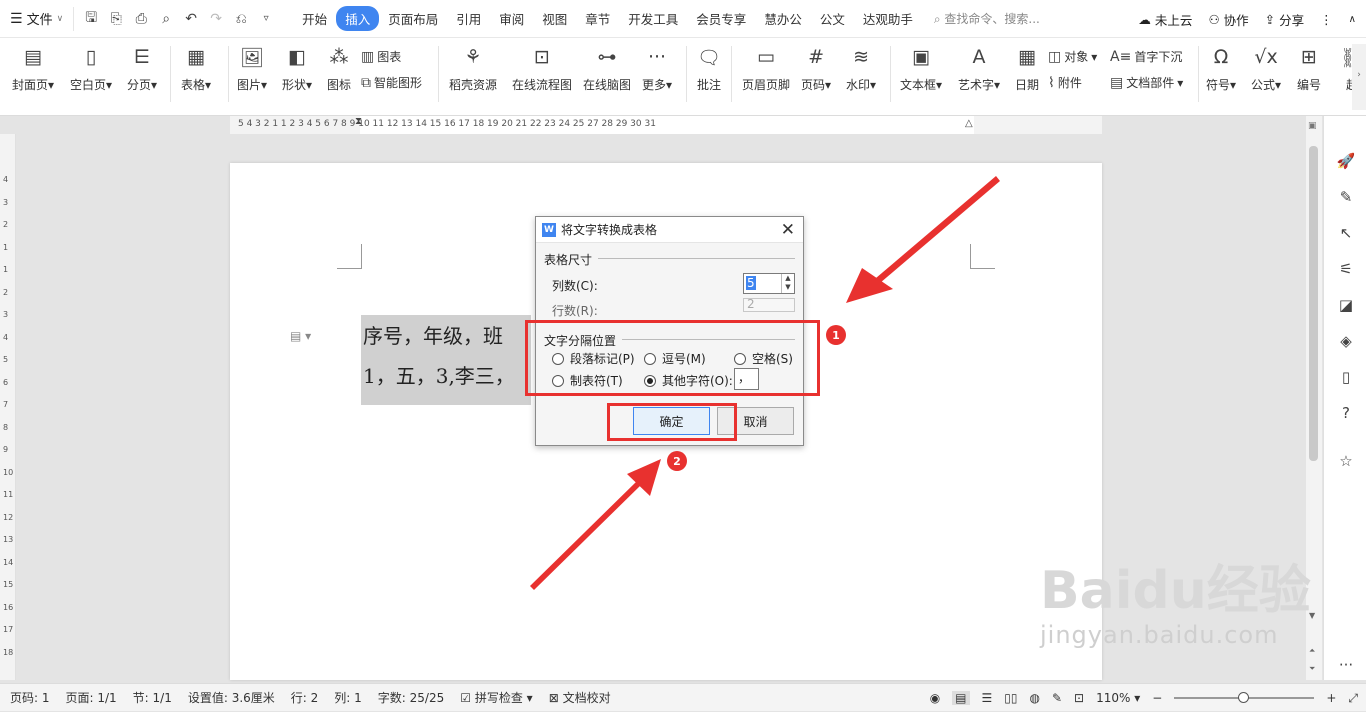 The width and height of the screenshot is (1366, 712). I want to click on daoke-resource-button: ⚘ 稻壳资源, so click(473, 68).